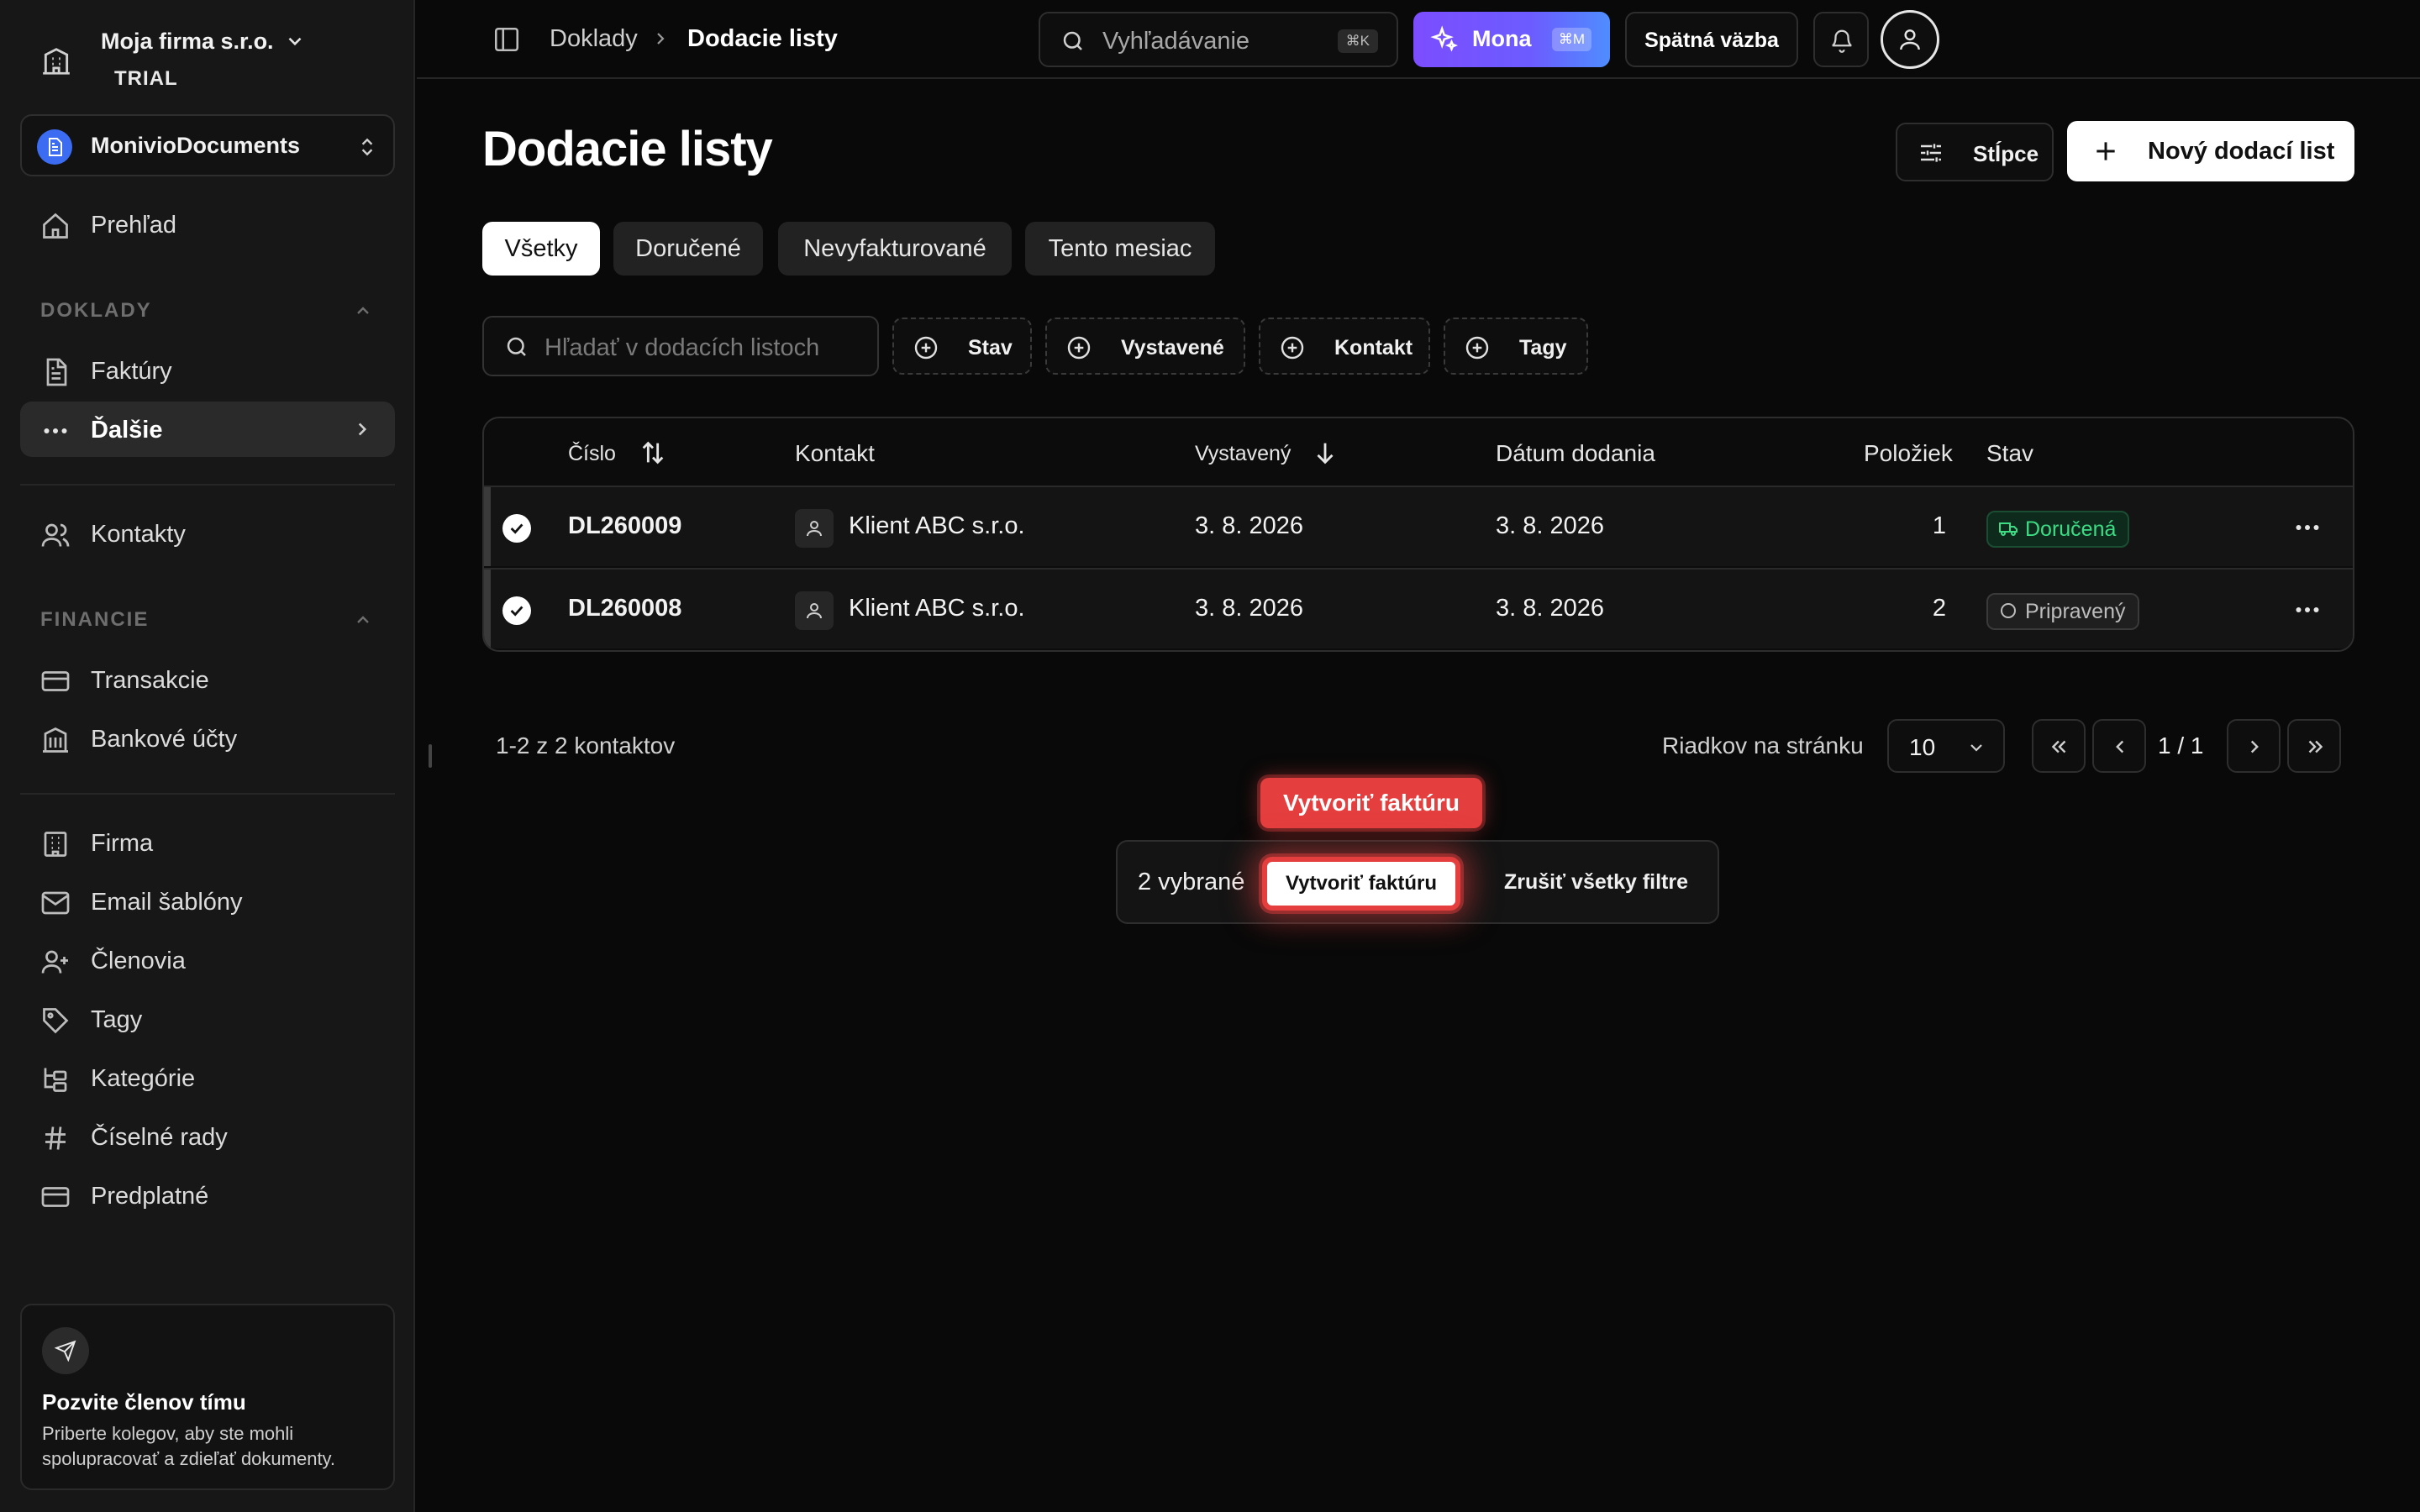 This screenshot has width=2420, height=1512. I want to click on rows-per-page-select: 10, so click(1946, 746).